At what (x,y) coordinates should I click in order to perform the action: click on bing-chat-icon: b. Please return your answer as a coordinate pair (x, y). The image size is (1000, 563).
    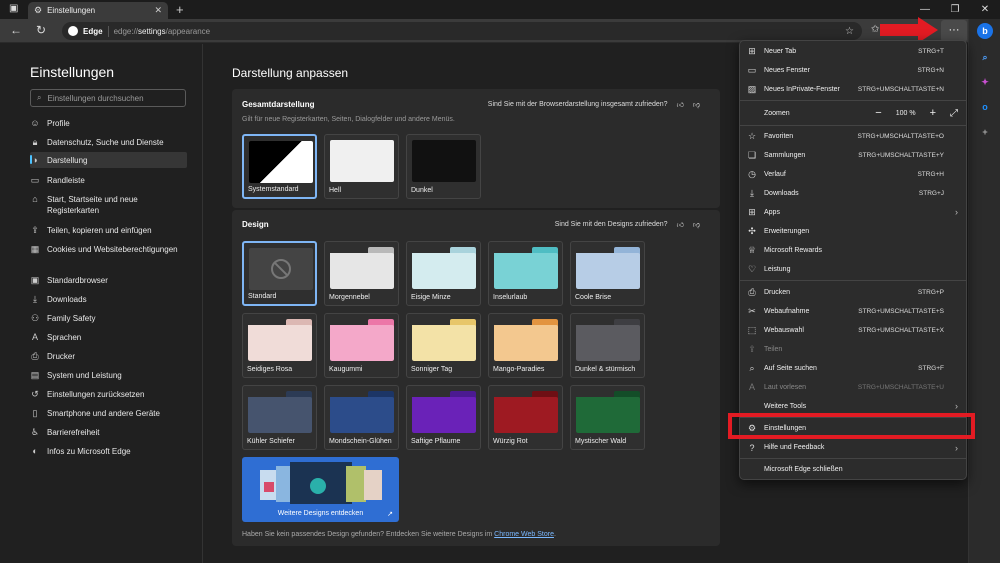
    Looking at the image, I should click on (985, 31).